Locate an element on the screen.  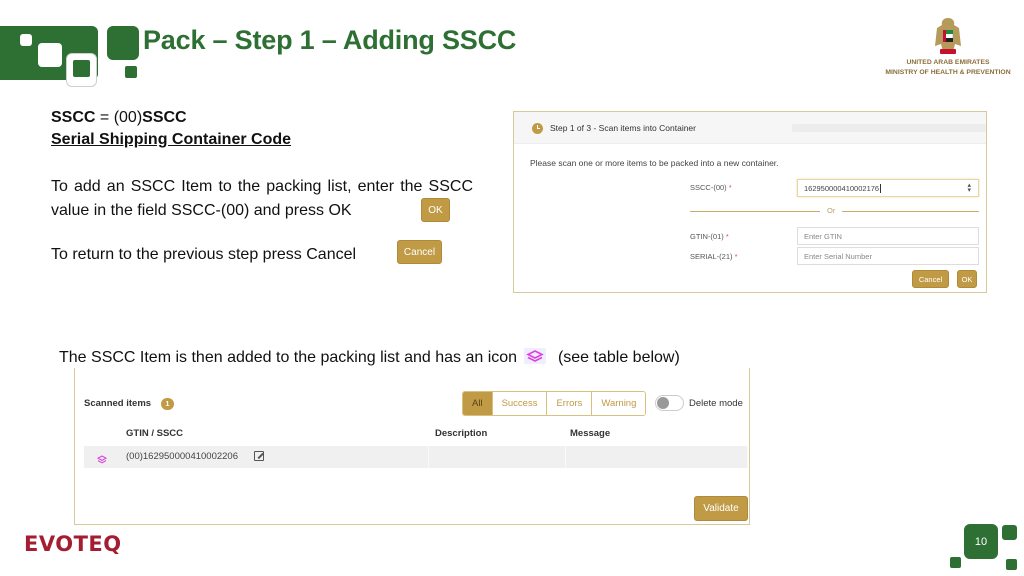
gtin-placeholder: Enter GTIN is located at coordinates (823, 236).